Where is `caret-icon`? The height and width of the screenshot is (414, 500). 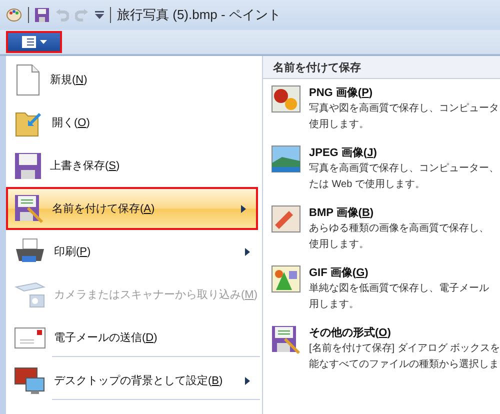 caret-icon is located at coordinates (43, 42).